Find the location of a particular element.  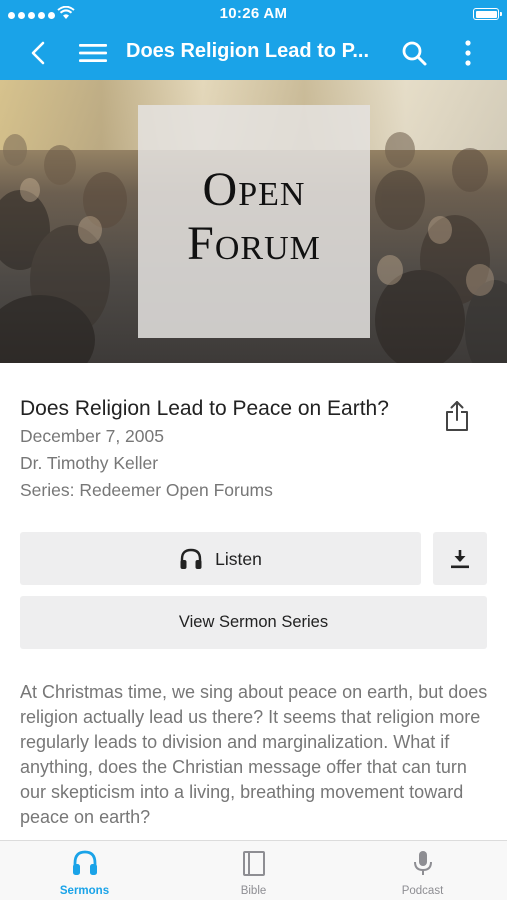

logo-line-1: Open is located at coordinates (254, 189).